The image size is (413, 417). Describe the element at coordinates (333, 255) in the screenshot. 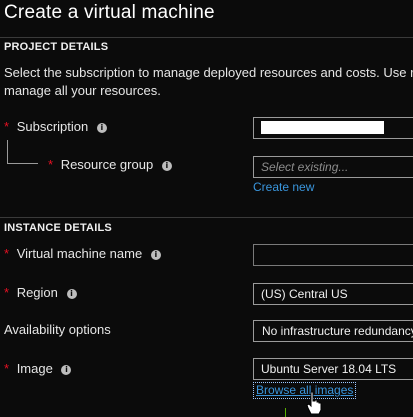

I see `vm-name-input` at that location.